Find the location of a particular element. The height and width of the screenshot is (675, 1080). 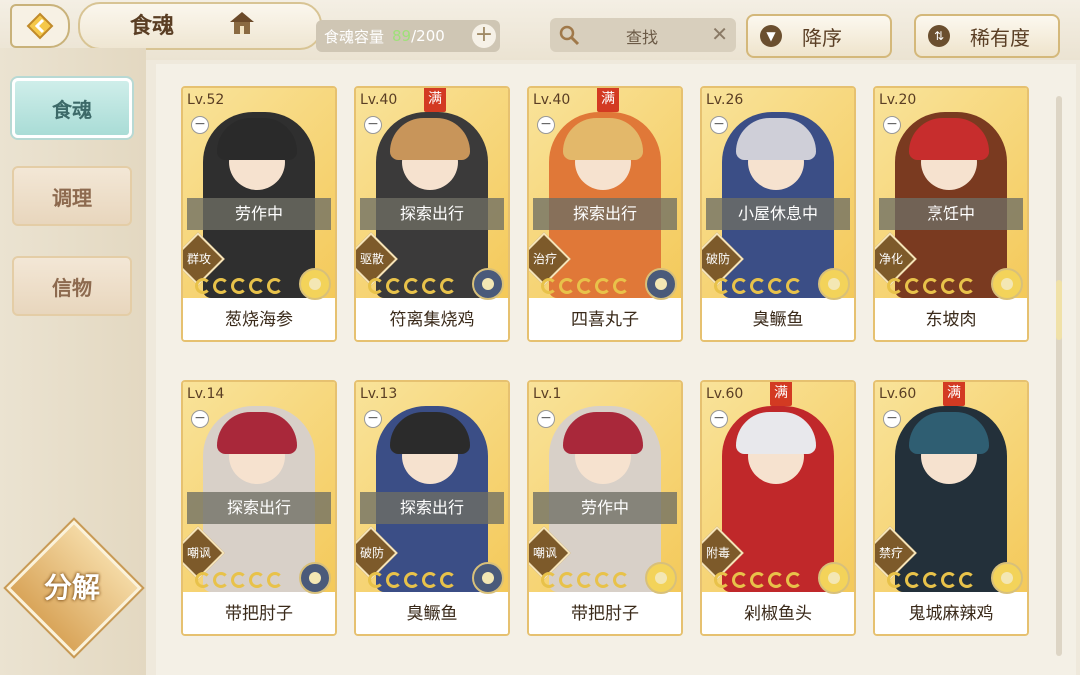

level-label: Lv.60 is located at coordinates (898, 394).